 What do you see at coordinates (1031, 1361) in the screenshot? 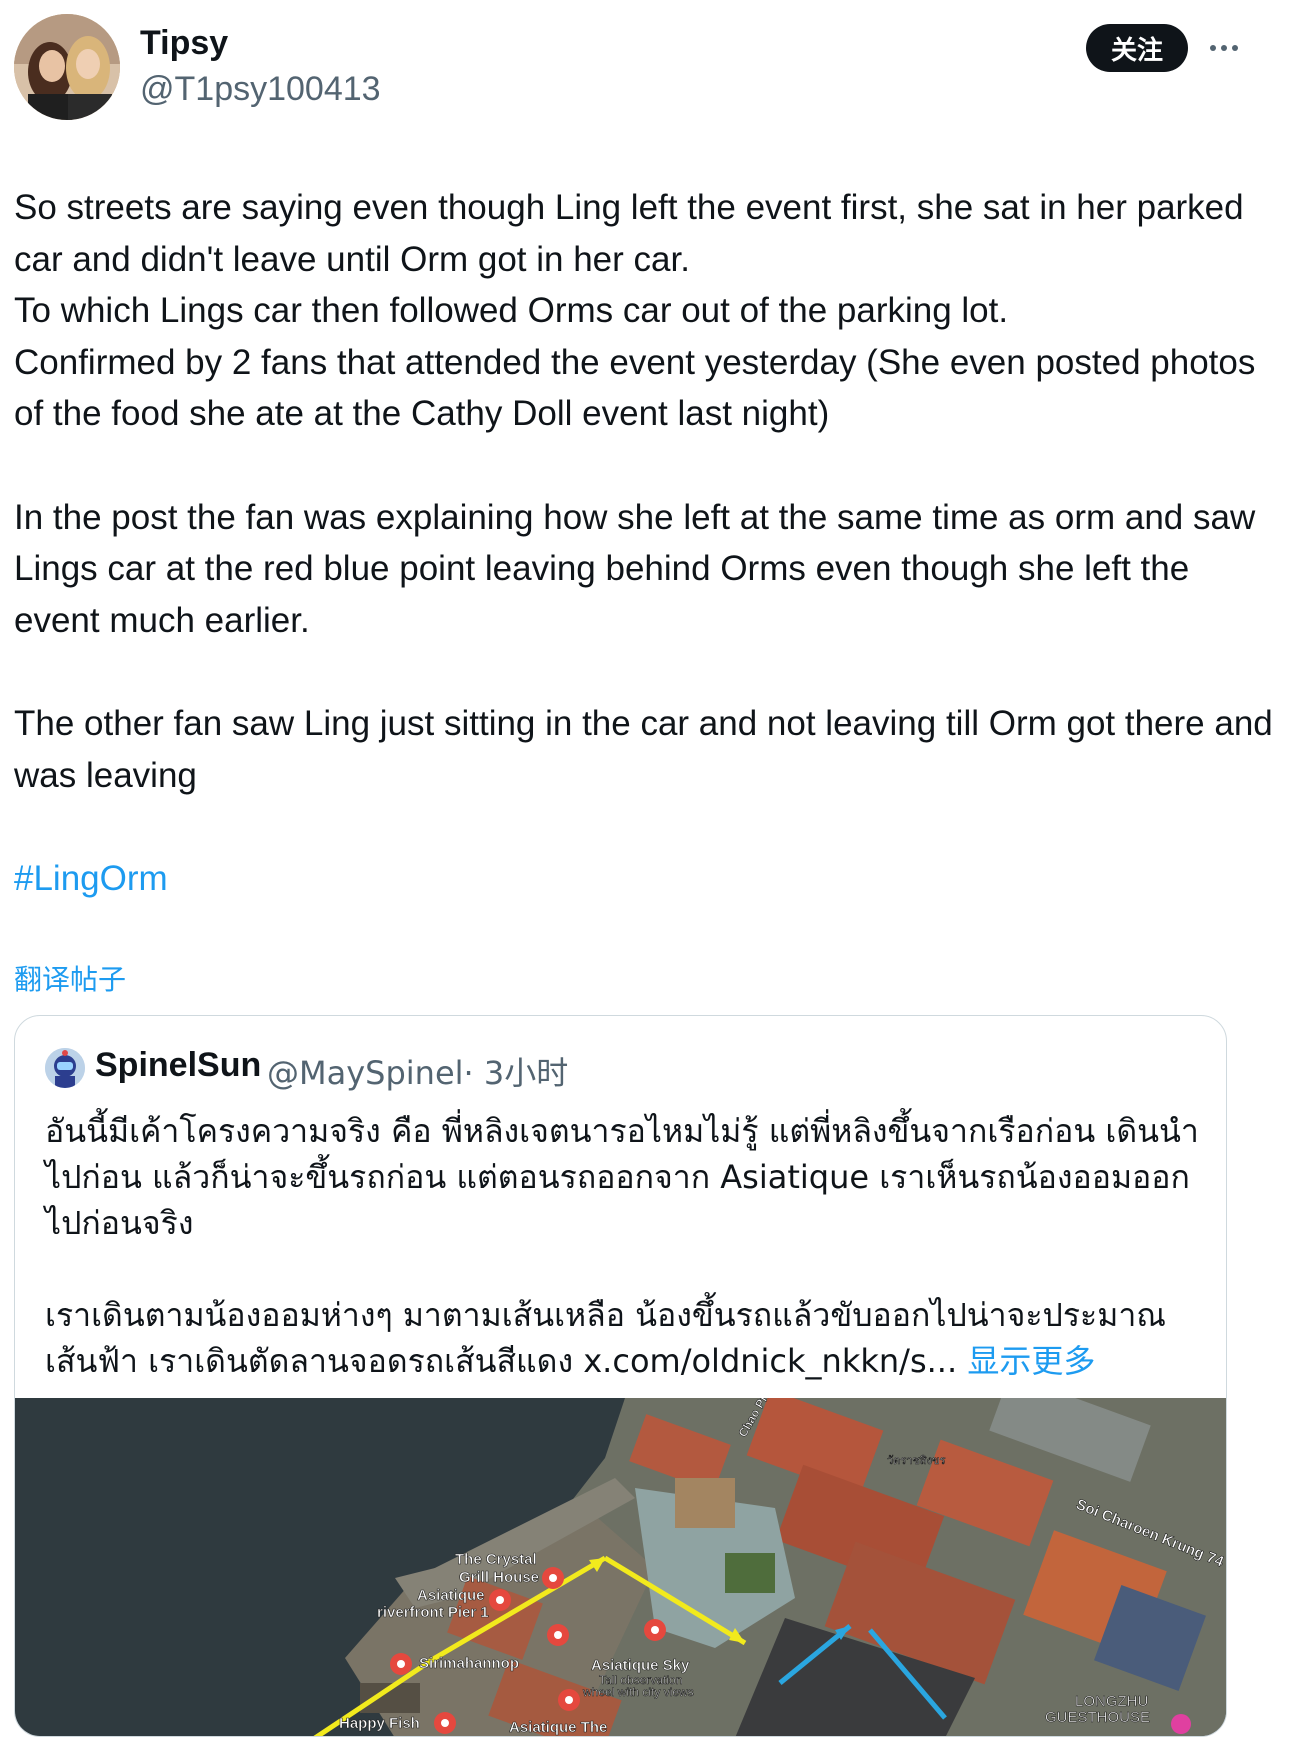
I see `show-more-link: 显示更多` at bounding box center [1031, 1361].